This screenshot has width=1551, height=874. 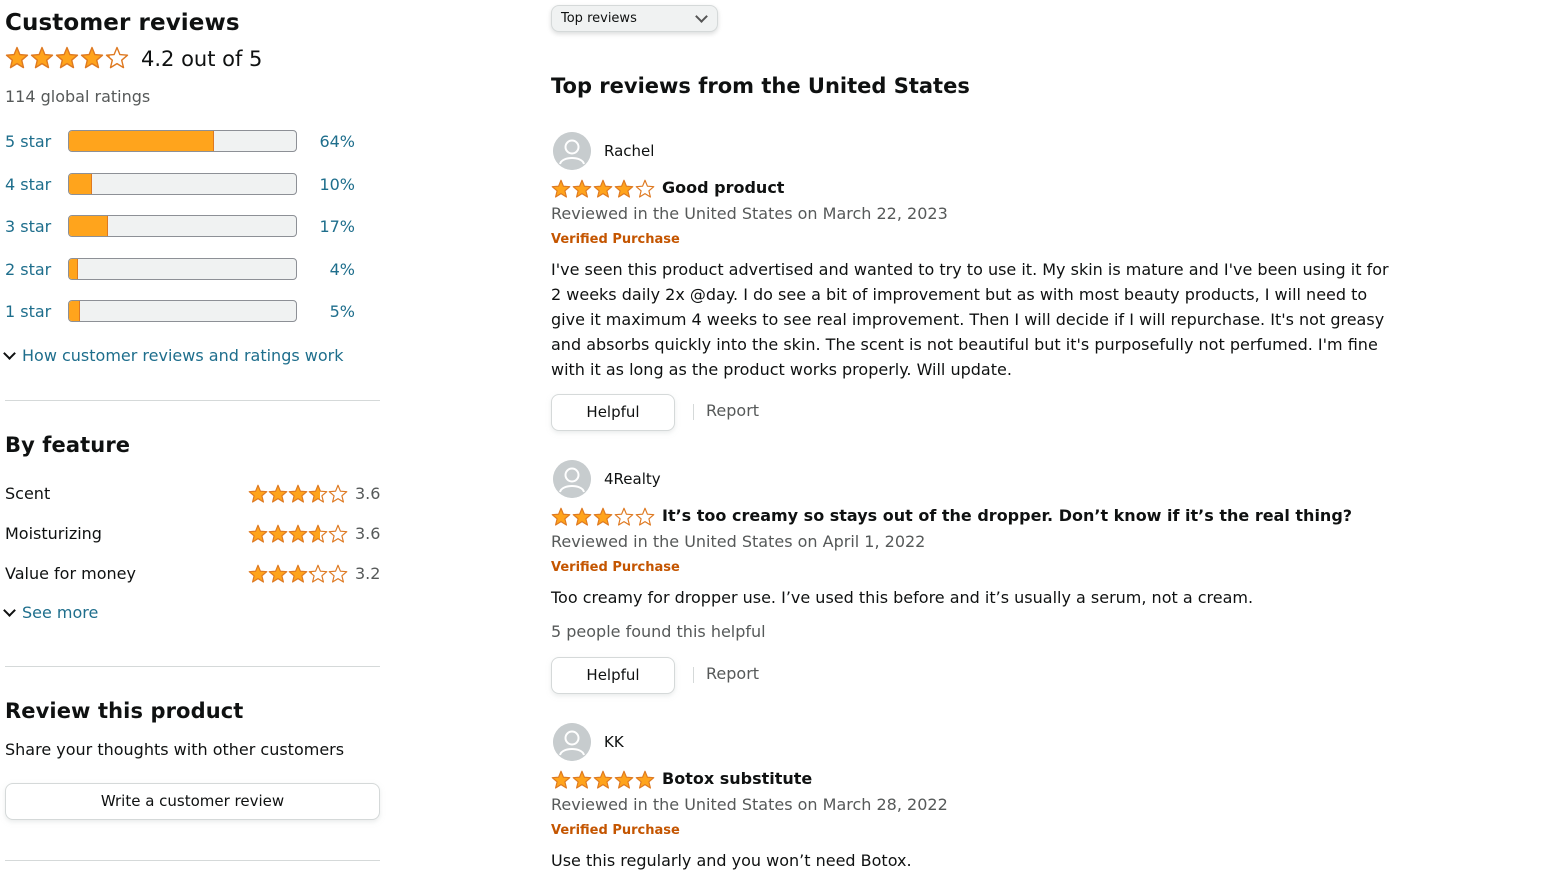 What do you see at coordinates (122, 23) in the screenshot?
I see `customer-reviews-heading: Customer reviews` at bounding box center [122, 23].